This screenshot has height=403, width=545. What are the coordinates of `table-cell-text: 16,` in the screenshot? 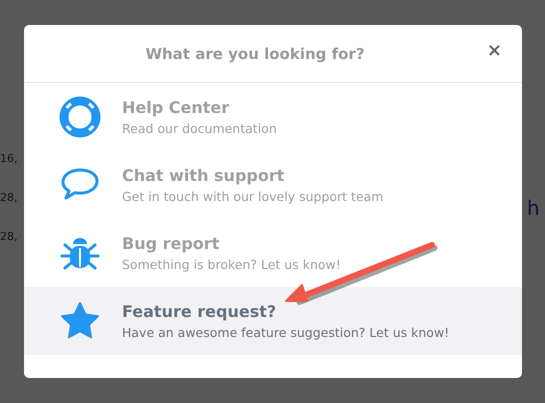 It's located at (9, 159).